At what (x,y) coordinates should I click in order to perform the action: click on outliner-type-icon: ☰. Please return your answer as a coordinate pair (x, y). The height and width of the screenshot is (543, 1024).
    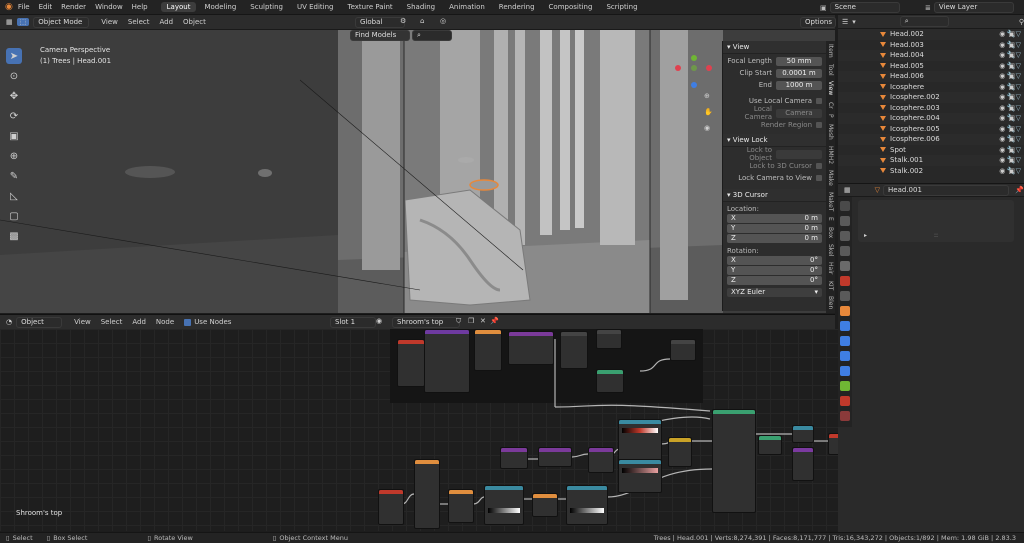
    Looking at the image, I should click on (845, 22).